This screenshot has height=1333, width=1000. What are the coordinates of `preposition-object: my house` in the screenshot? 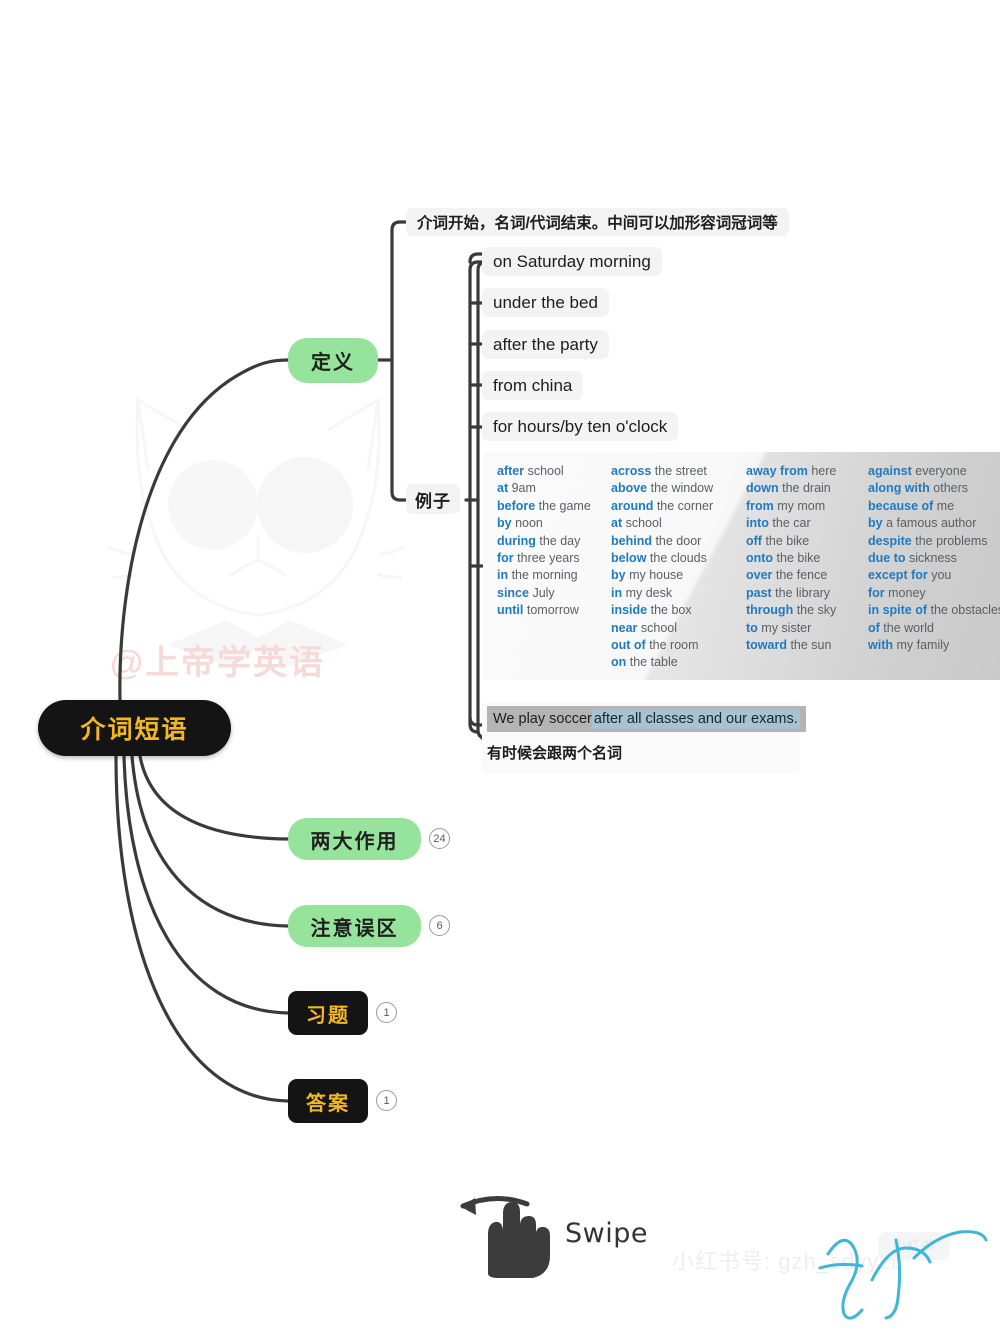 It's located at (654, 575).